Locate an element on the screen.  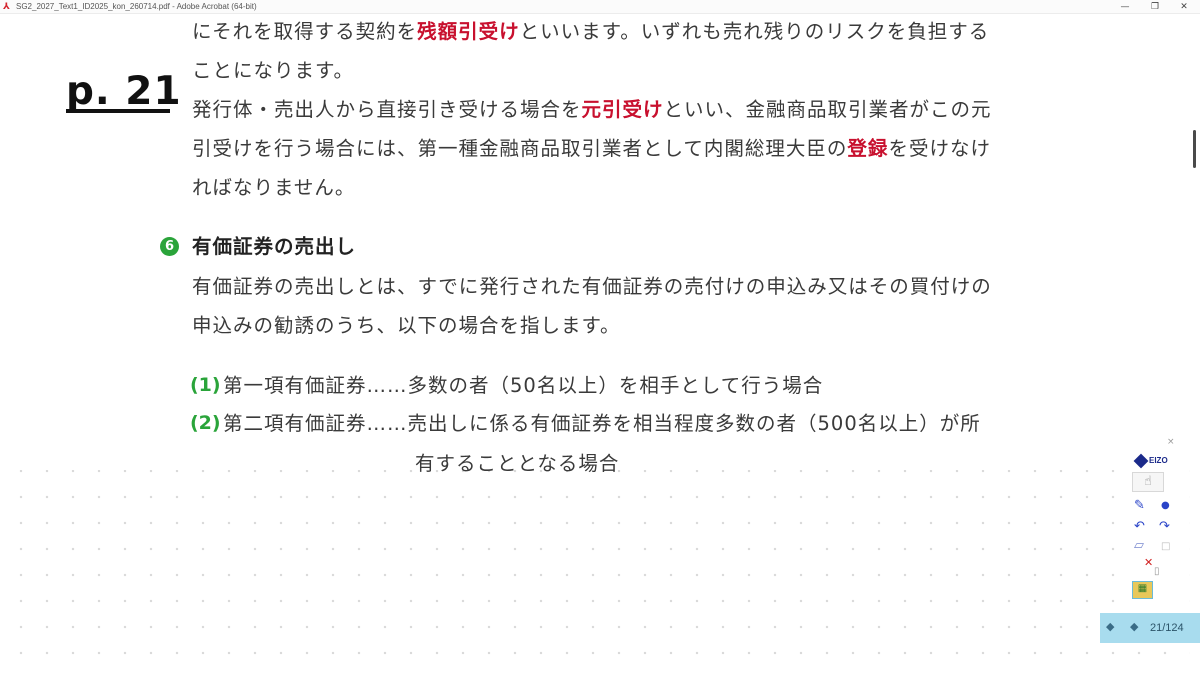
paragraph-line: ればなりません。 is located at coordinates (273, 187).